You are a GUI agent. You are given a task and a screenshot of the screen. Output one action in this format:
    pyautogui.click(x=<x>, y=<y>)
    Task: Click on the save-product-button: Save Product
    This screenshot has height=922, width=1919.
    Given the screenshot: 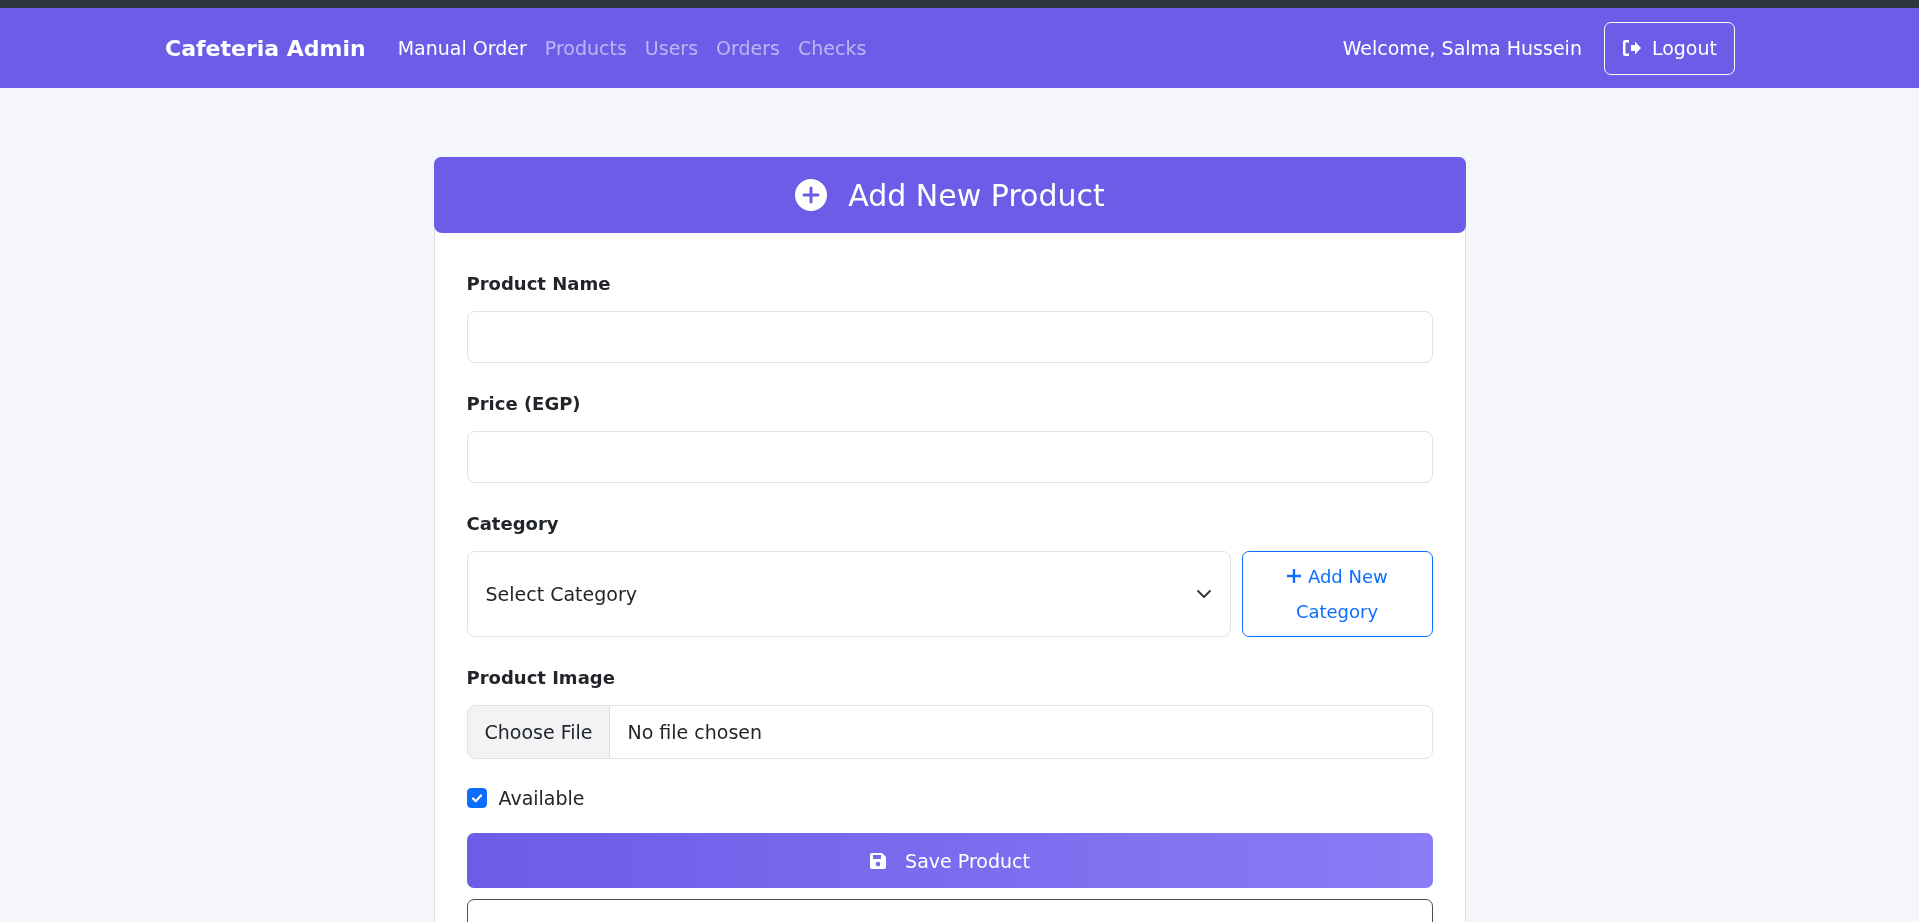 What is the action you would take?
    pyautogui.click(x=949, y=860)
    